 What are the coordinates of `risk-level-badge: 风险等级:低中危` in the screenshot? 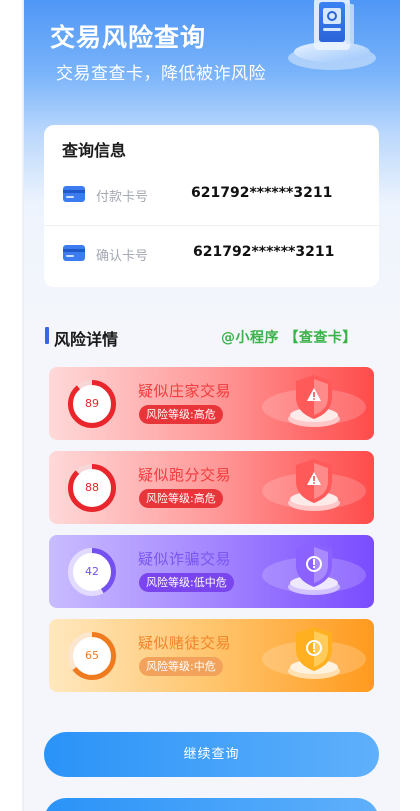 It's located at (186, 582).